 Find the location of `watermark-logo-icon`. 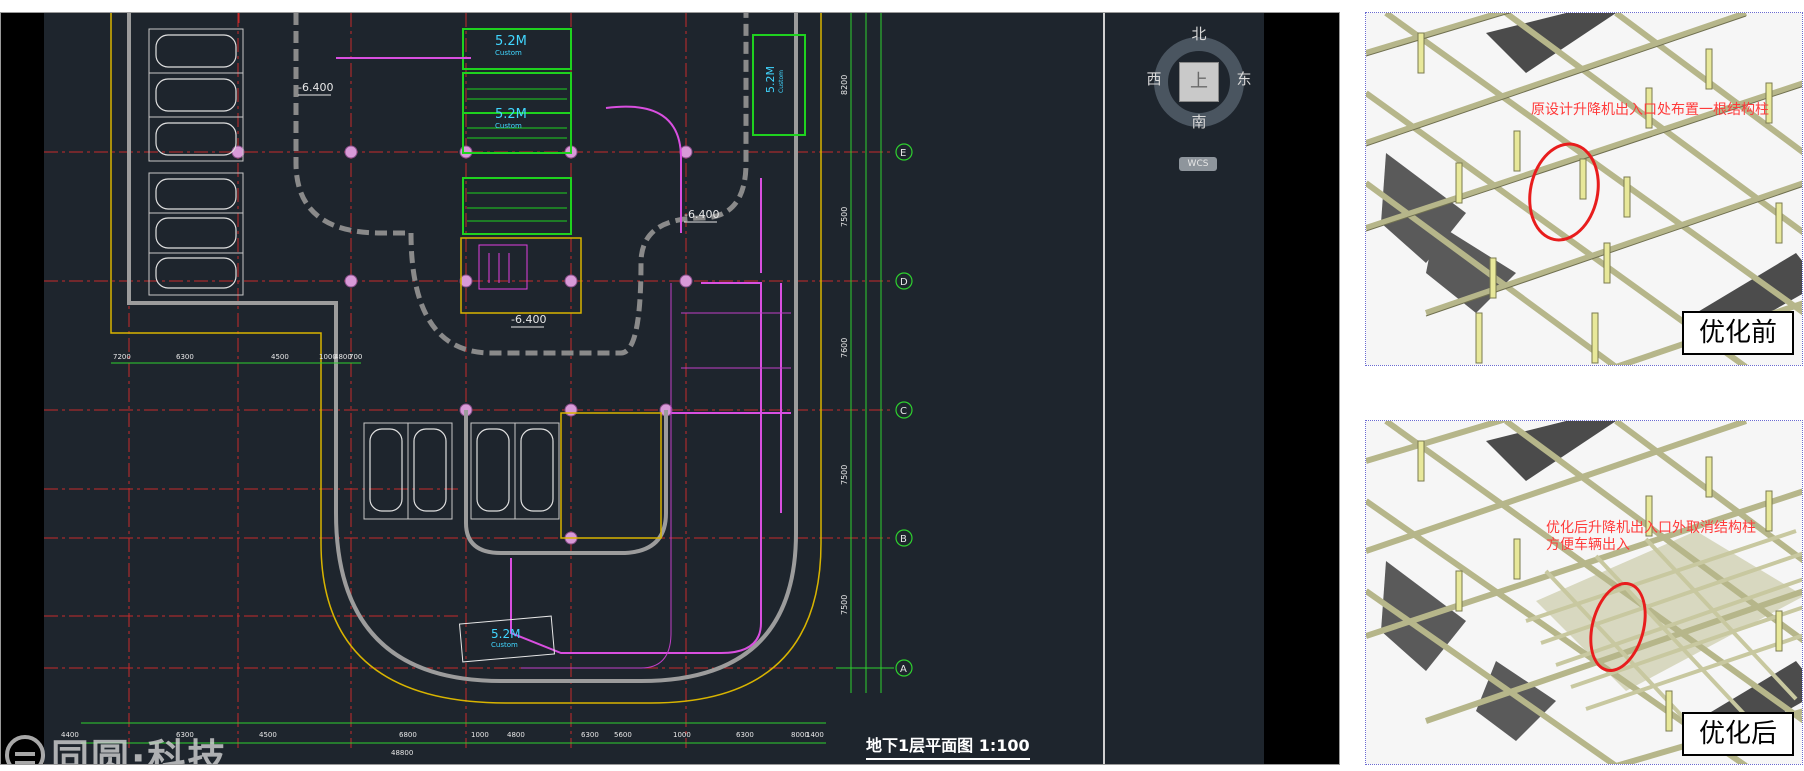

watermark-logo-icon is located at coordinates (25, 749).